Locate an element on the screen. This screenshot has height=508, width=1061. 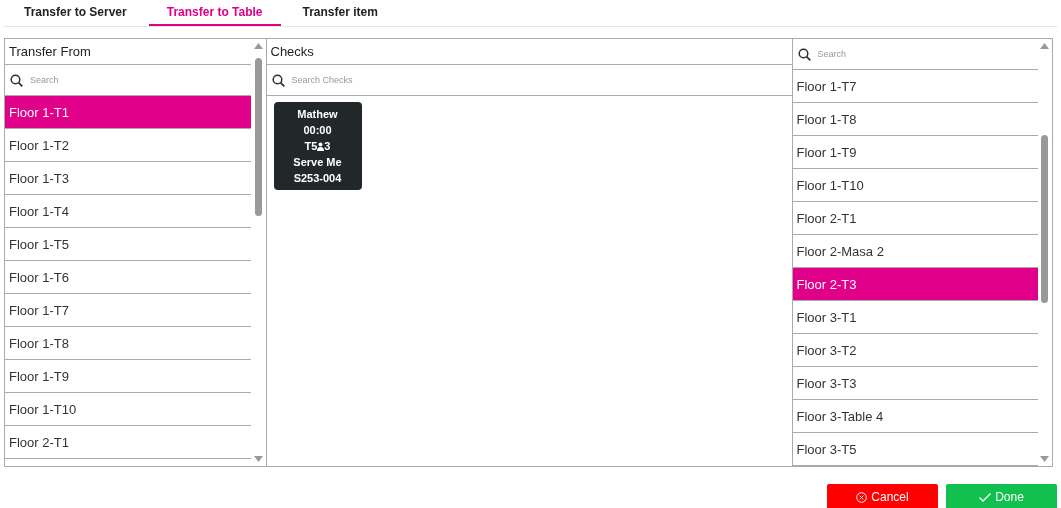
check-time: 00:00 is located at coordinates (317, 130).